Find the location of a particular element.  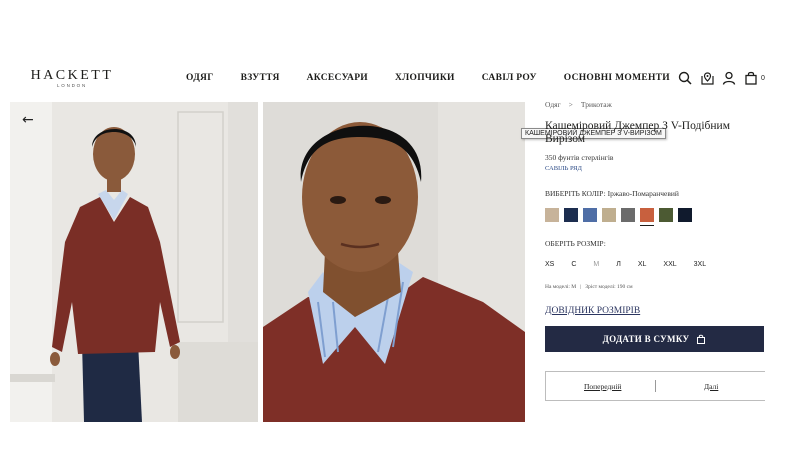

nav-item-boys: ХЛОПЧИКИ is located at coordinates (425, 78).